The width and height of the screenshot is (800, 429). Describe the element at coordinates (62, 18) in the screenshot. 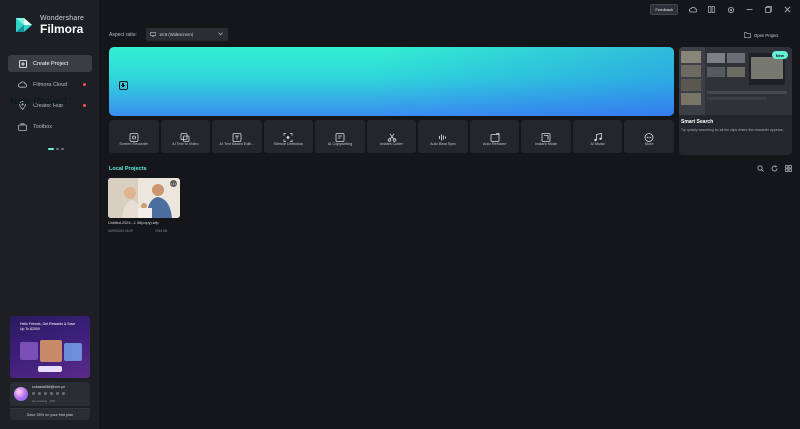

I see `app-brand: Wondershare` at that location.